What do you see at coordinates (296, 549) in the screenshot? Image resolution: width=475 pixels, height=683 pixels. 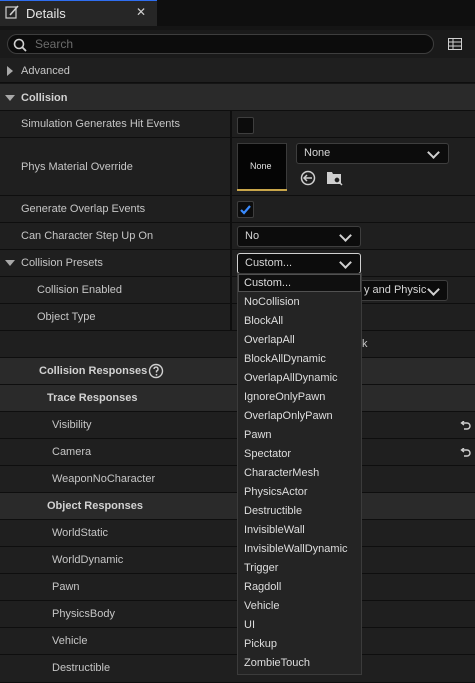 I see `dropdown-item: InvisibleWallDynamic` at bounding box center [296, 549].